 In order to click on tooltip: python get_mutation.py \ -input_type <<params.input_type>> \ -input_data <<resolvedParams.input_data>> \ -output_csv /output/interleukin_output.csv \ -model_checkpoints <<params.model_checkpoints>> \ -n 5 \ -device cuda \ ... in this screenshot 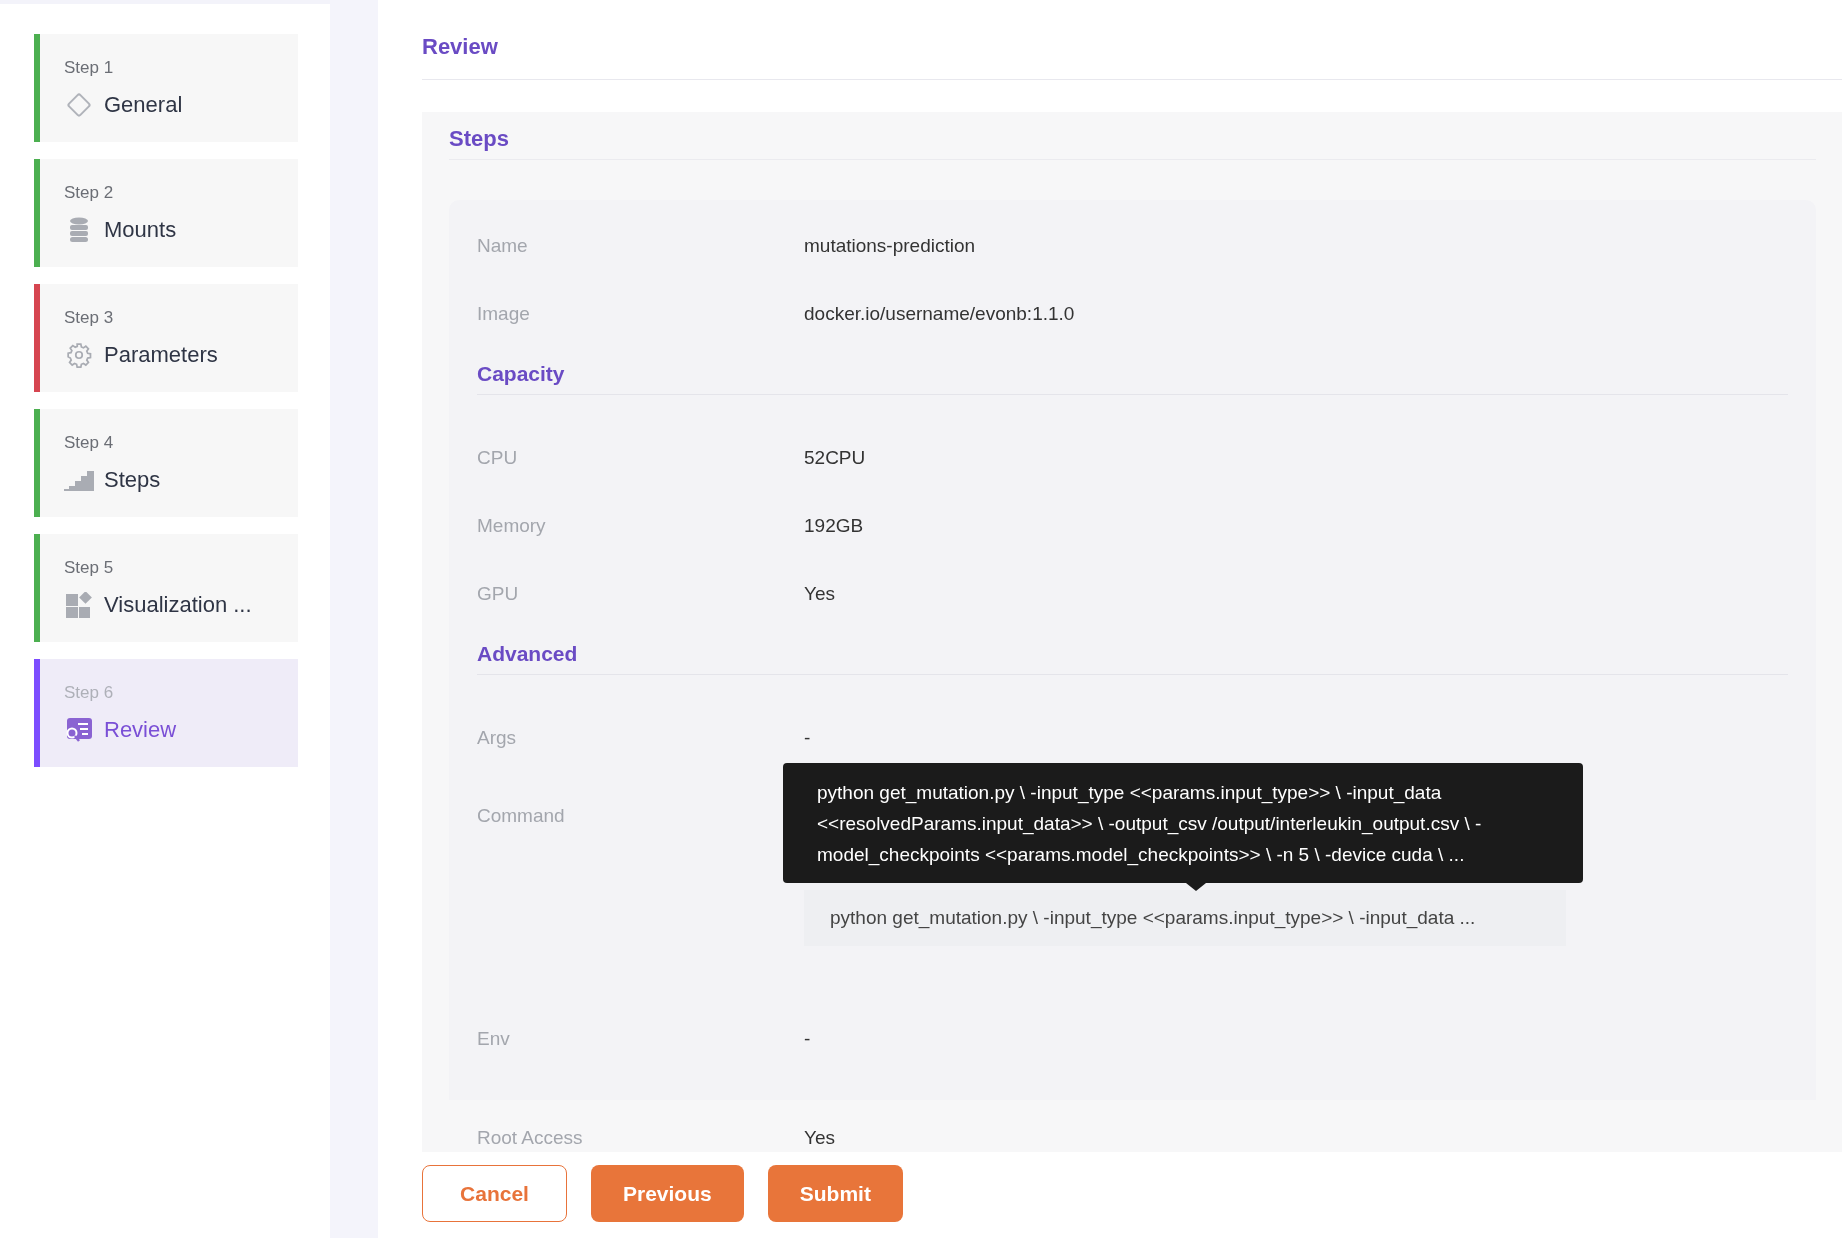, I will do `click(1183, 823)`.